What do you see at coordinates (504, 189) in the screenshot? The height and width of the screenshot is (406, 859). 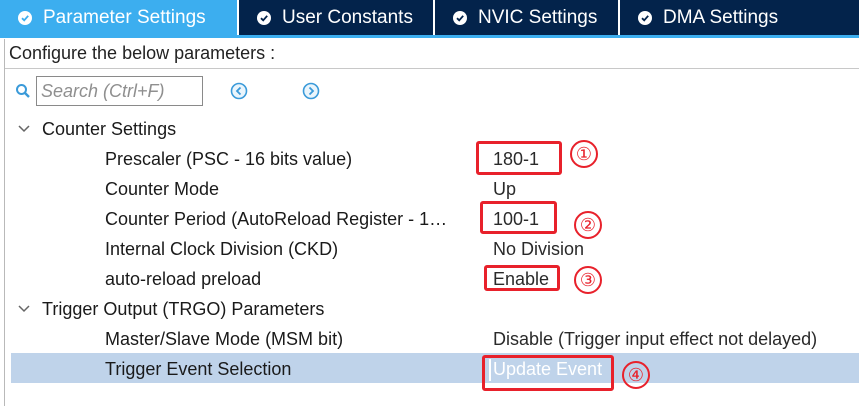 I see `param-value: Up` at bounding box center [504, 189].